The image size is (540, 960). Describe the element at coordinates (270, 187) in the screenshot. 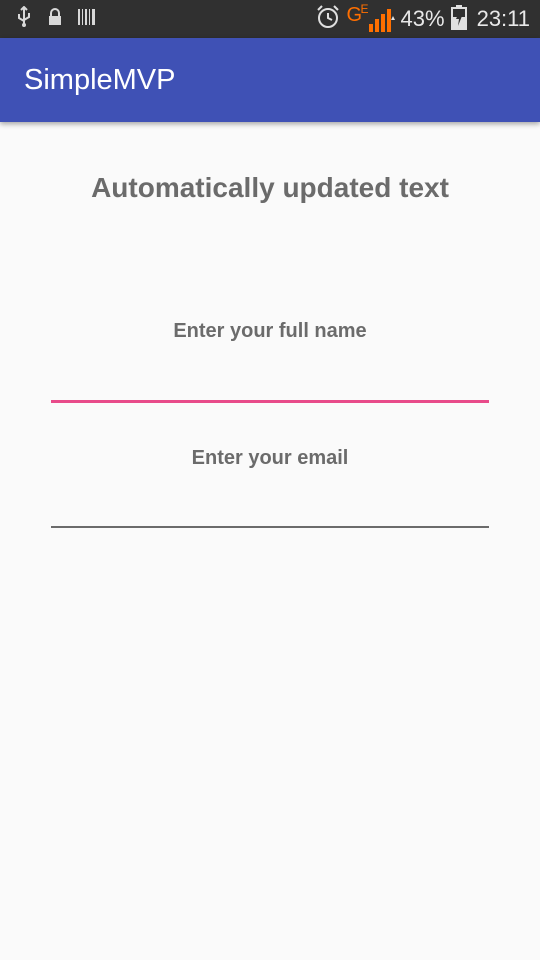

I see `headline-text: Automatically updated text` at that location.